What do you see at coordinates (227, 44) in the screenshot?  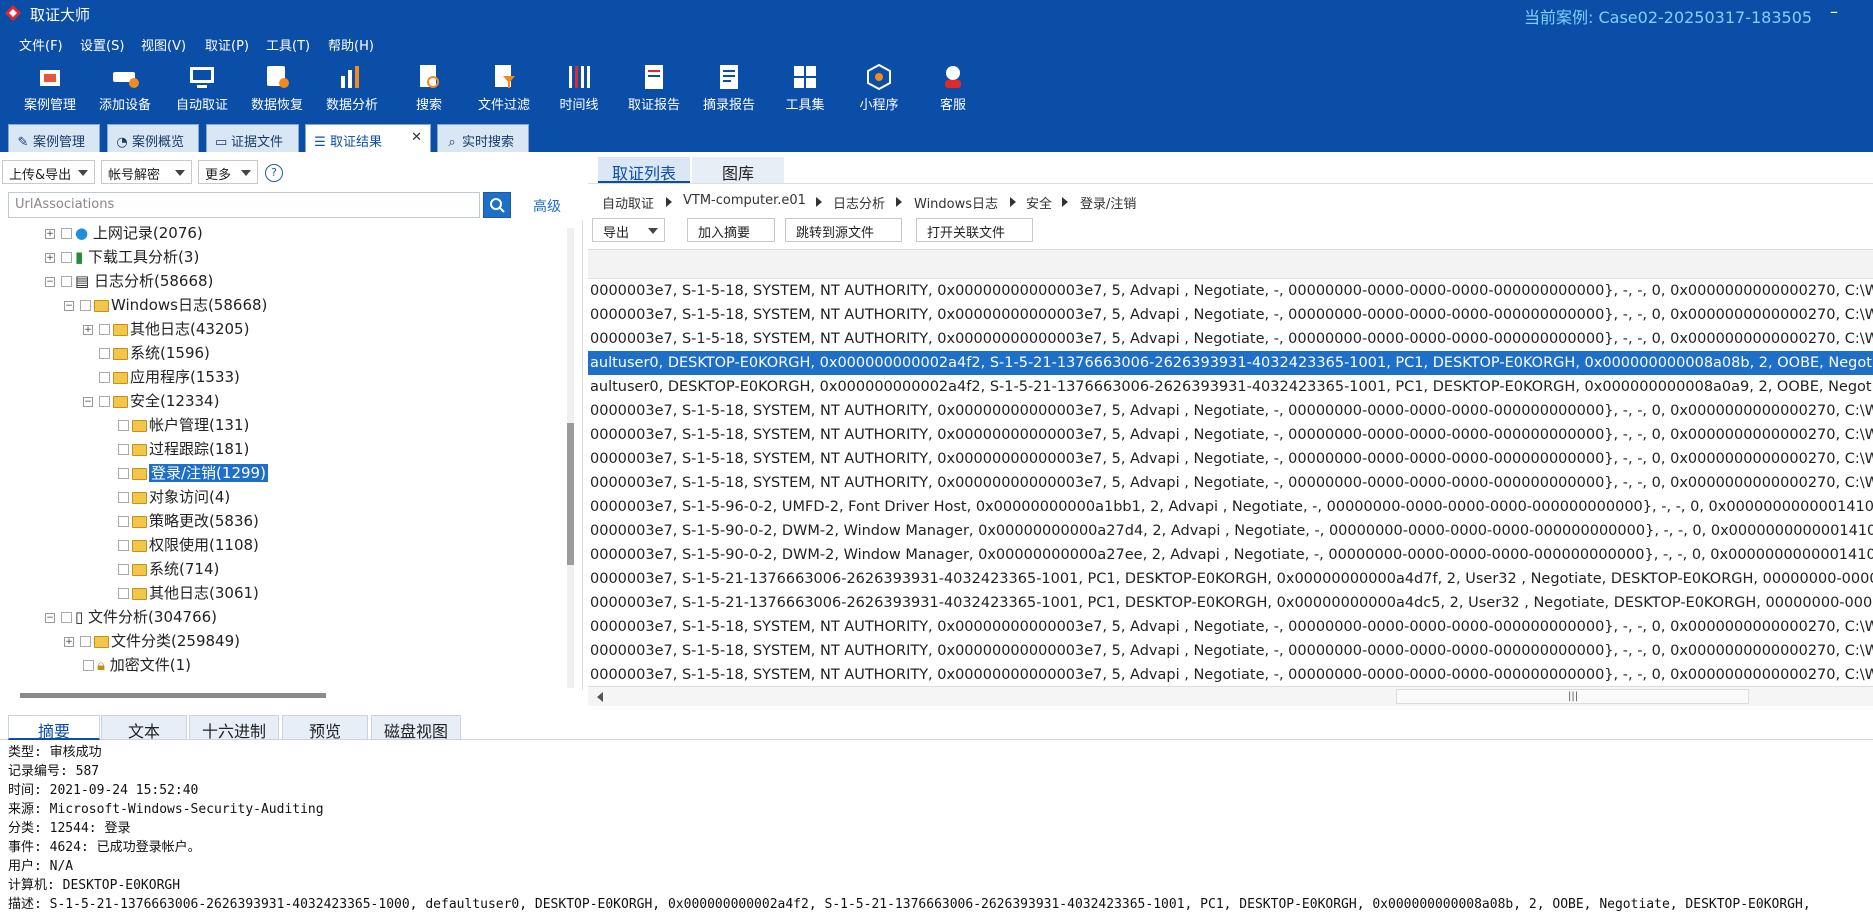 I see `menu-forensics: 取证(P)` at bounding box center [227, 44].